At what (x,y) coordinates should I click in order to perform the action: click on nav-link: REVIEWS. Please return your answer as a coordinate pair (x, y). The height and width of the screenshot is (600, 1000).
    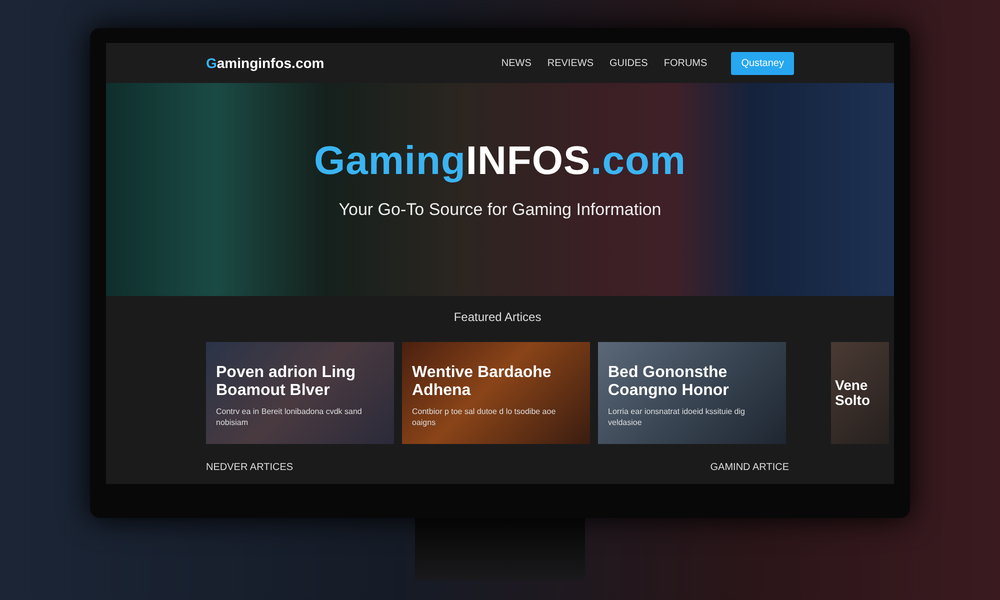
    Looking at the image, I should click on (570, 63).